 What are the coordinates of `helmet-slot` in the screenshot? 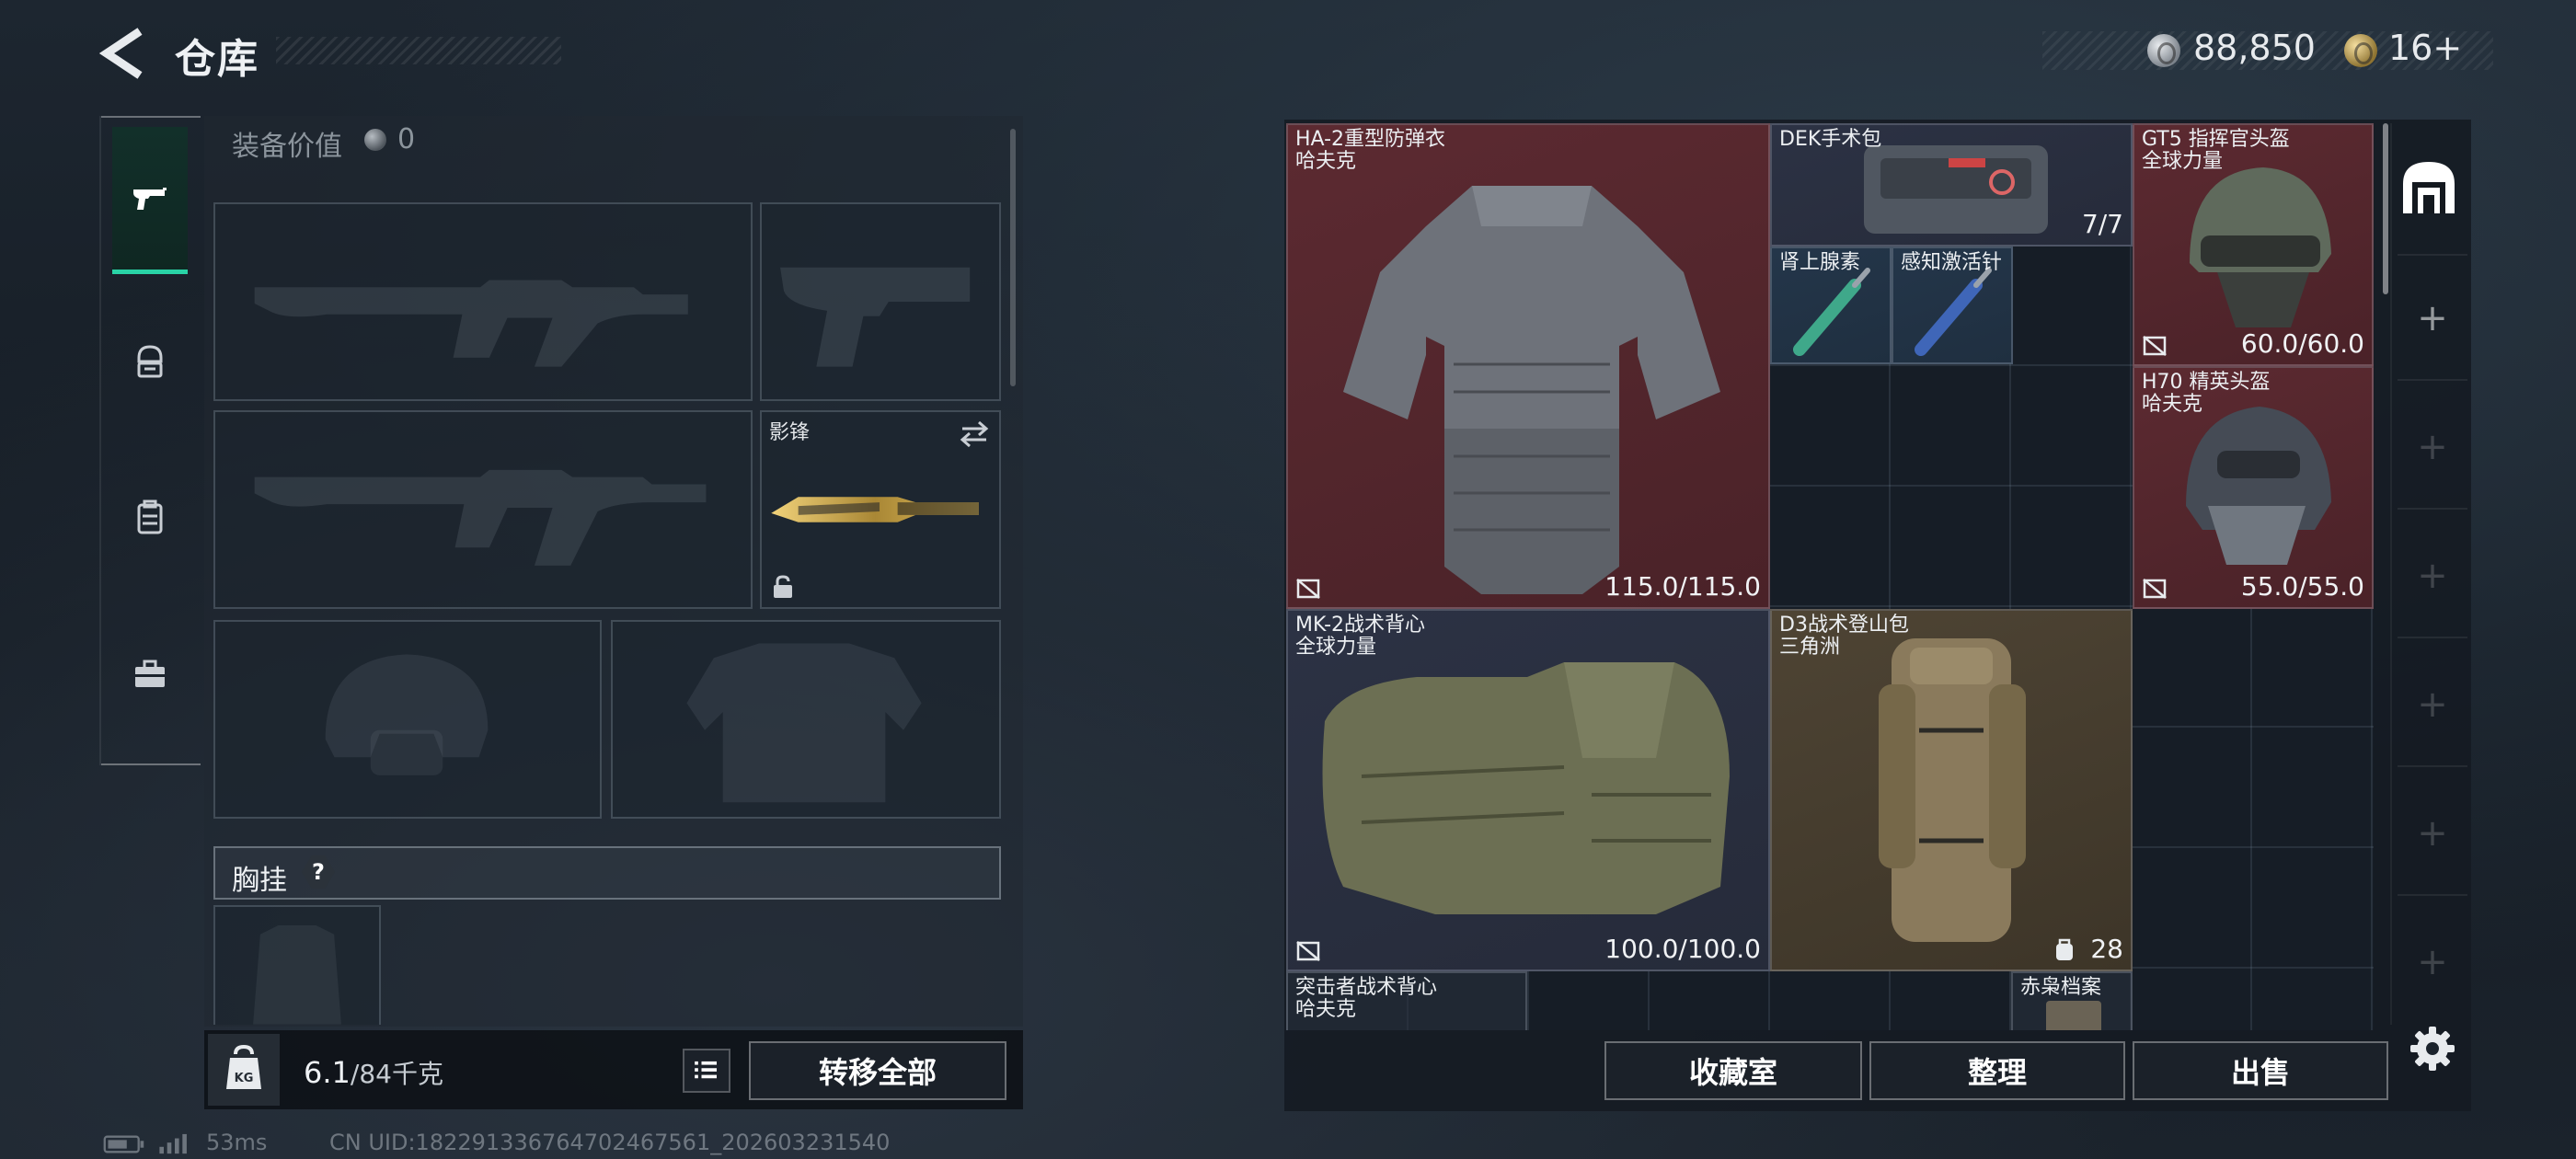 It's located at (407, 719).